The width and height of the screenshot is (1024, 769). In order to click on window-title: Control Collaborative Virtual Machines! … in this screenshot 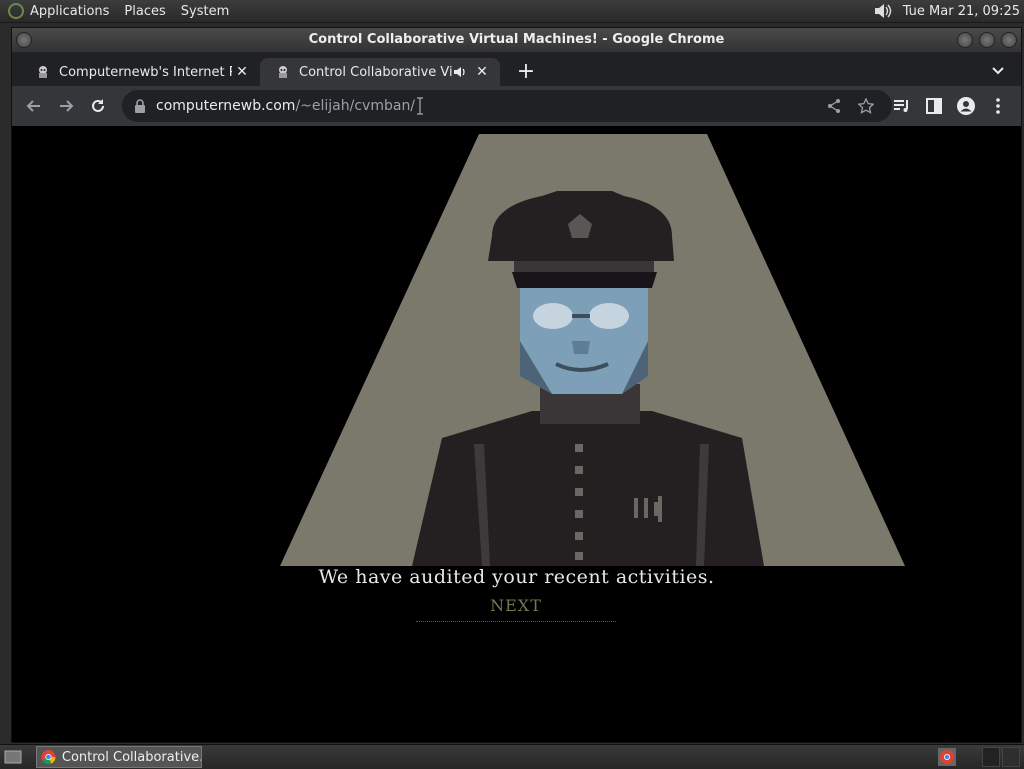, I will do `click(516, 39)`.